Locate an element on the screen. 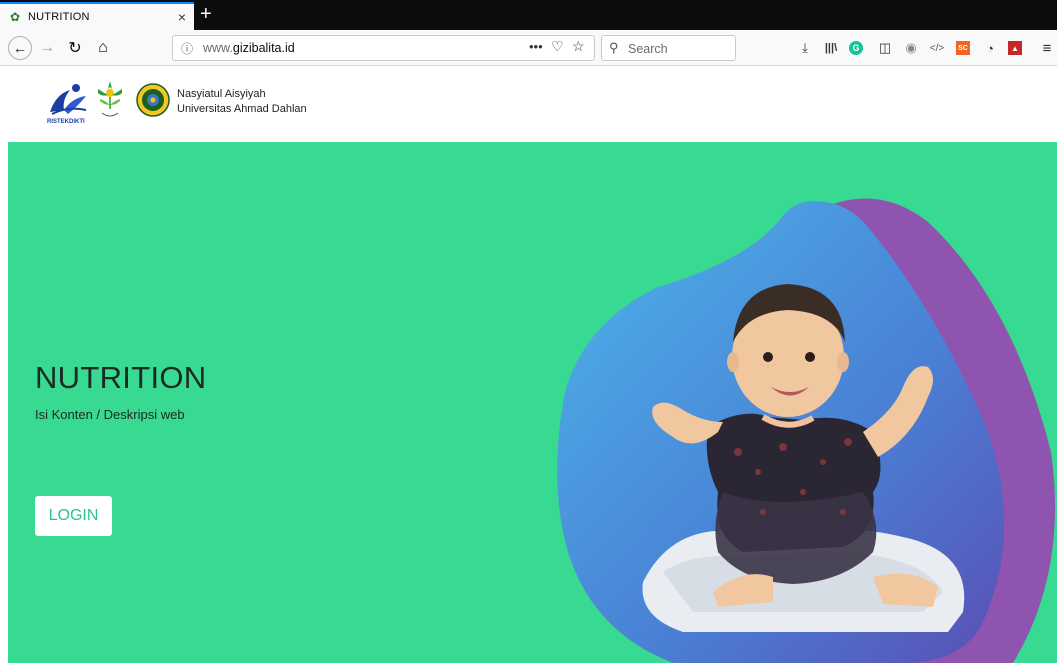 The width and height of the screenshot is (1057, 663). download-icon: ⤓ is located at coordinates (805, 48).